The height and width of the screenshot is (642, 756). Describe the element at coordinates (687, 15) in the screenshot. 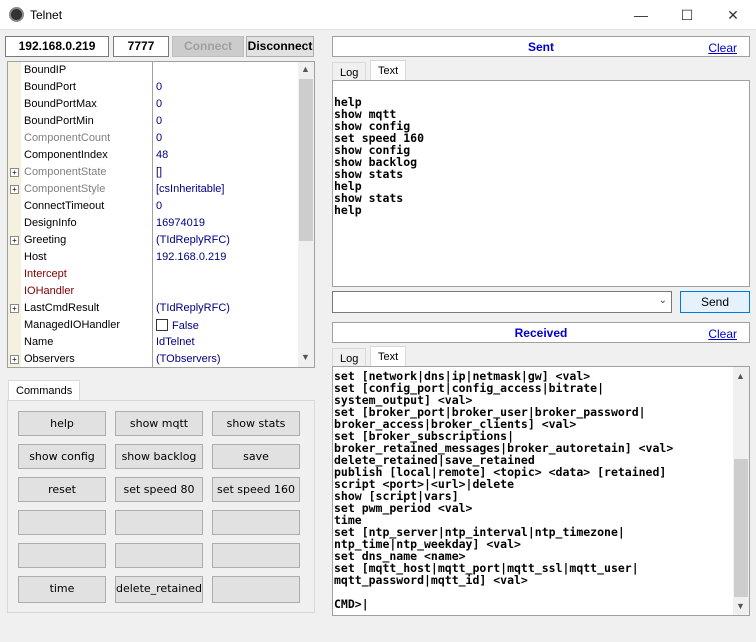

I see `maximize-button: ☐` at that location.